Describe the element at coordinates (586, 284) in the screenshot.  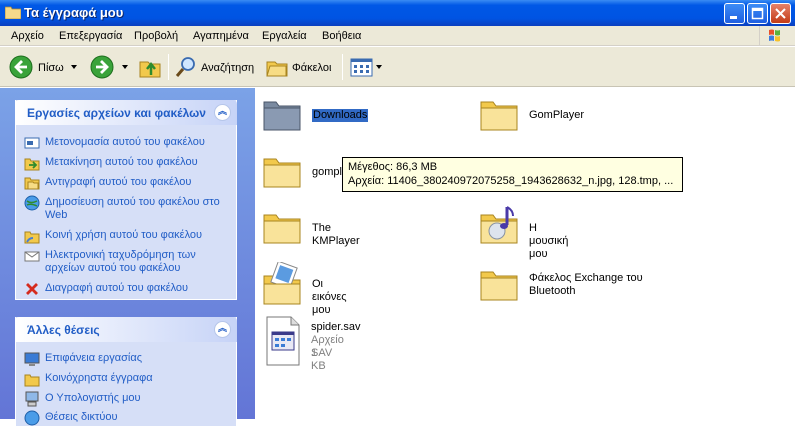
I see `file-name: Φάκελος Exchange του Bluetooth` at that location.